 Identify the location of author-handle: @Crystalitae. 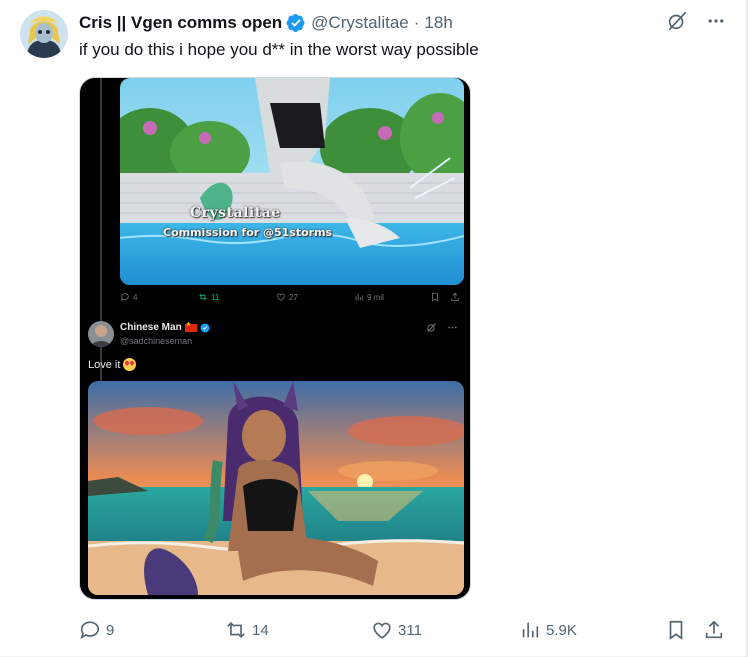
(360, 23).